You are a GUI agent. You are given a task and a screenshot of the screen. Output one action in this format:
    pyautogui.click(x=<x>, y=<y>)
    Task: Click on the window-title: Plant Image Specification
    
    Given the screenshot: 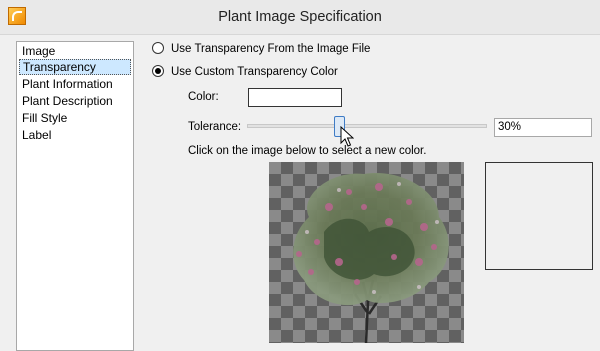 What is the action you would take?
    pyautogui.click(x=300, y=17)
    